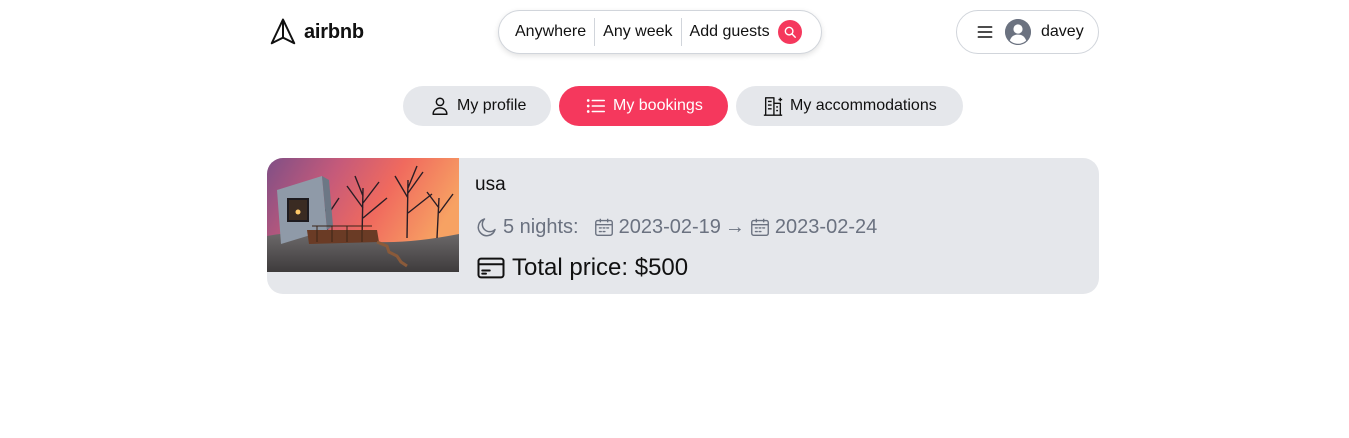 This screenshot has width=1349, height=438. What do you see at coordinates (363, 215) in the screenshot?
I see `booking-photo` at bounding box center [363, 215].